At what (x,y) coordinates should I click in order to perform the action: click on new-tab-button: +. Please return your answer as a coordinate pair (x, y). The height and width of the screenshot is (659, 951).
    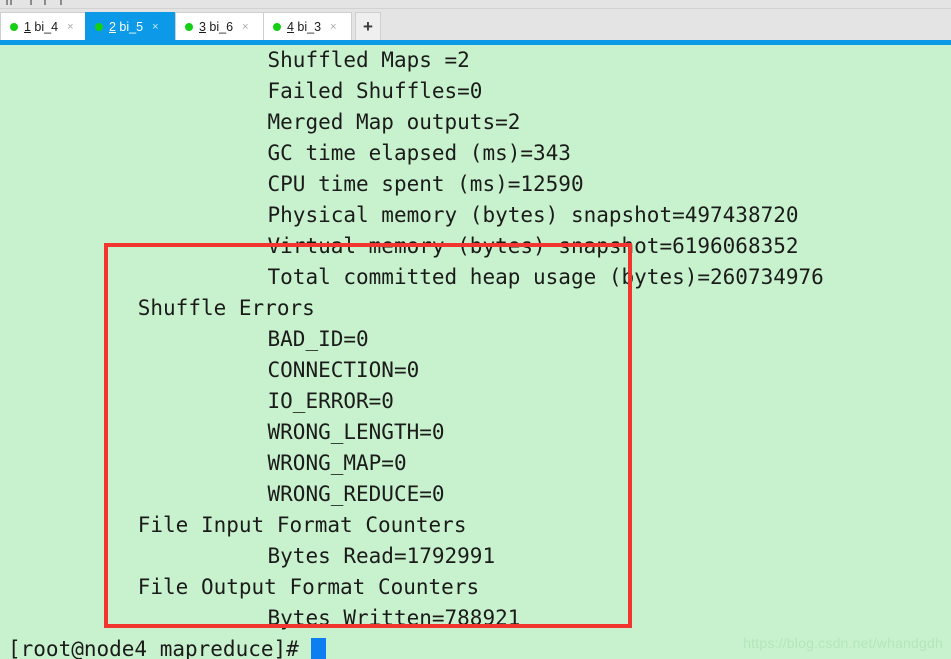
    Looking at the image, I should click on (368, 26).